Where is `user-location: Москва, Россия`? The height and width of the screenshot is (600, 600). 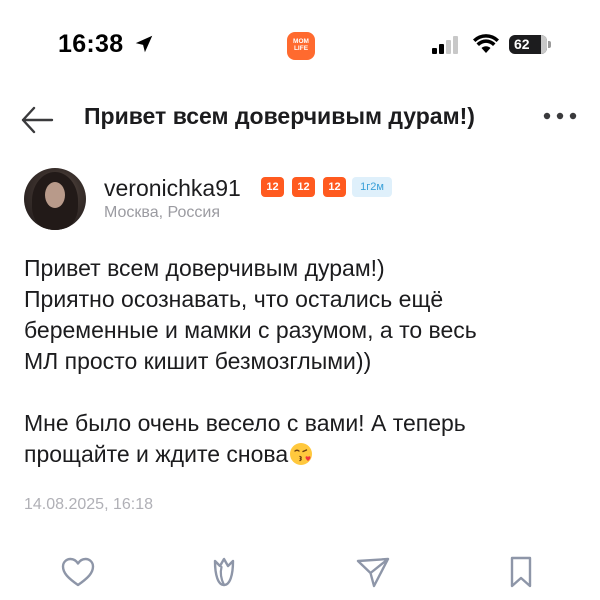 user-location: Москва, Россия is located at coordinates (162, 212).